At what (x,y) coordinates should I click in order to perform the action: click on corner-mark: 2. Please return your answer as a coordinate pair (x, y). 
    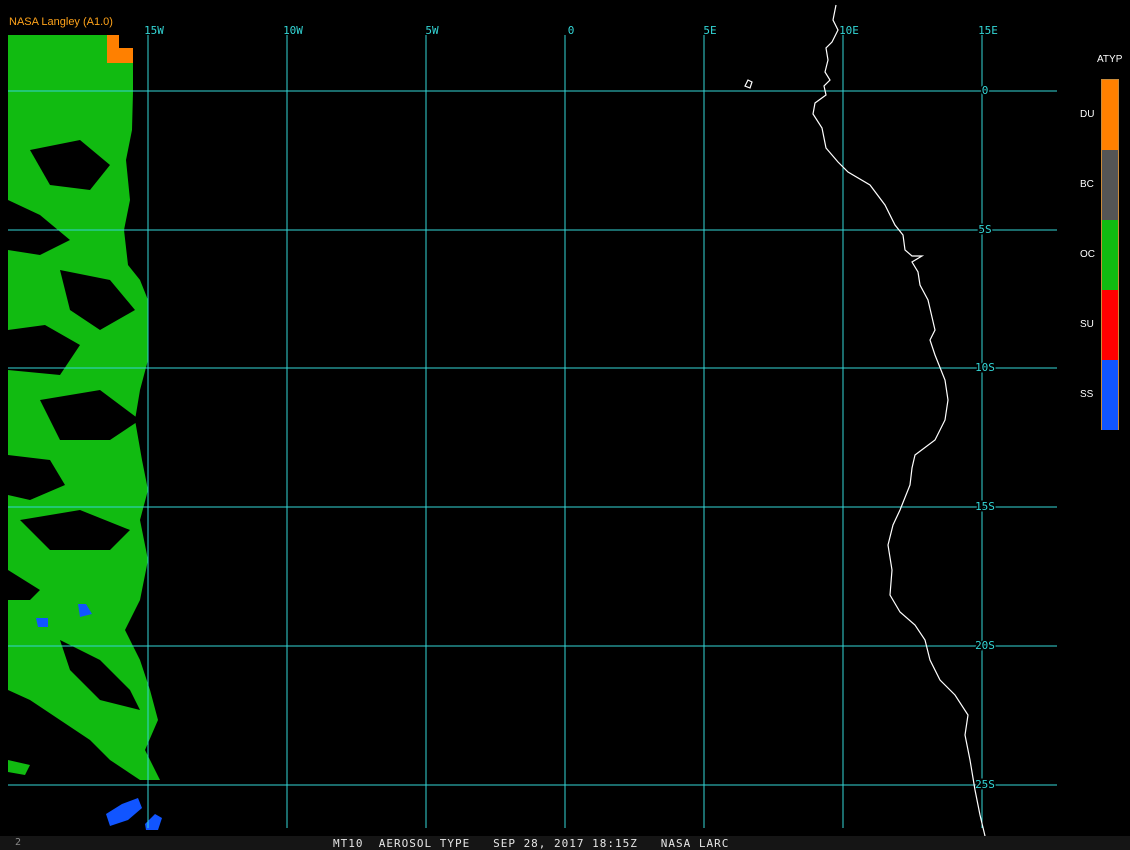
    Looking at the image, I should click on (18, 842).